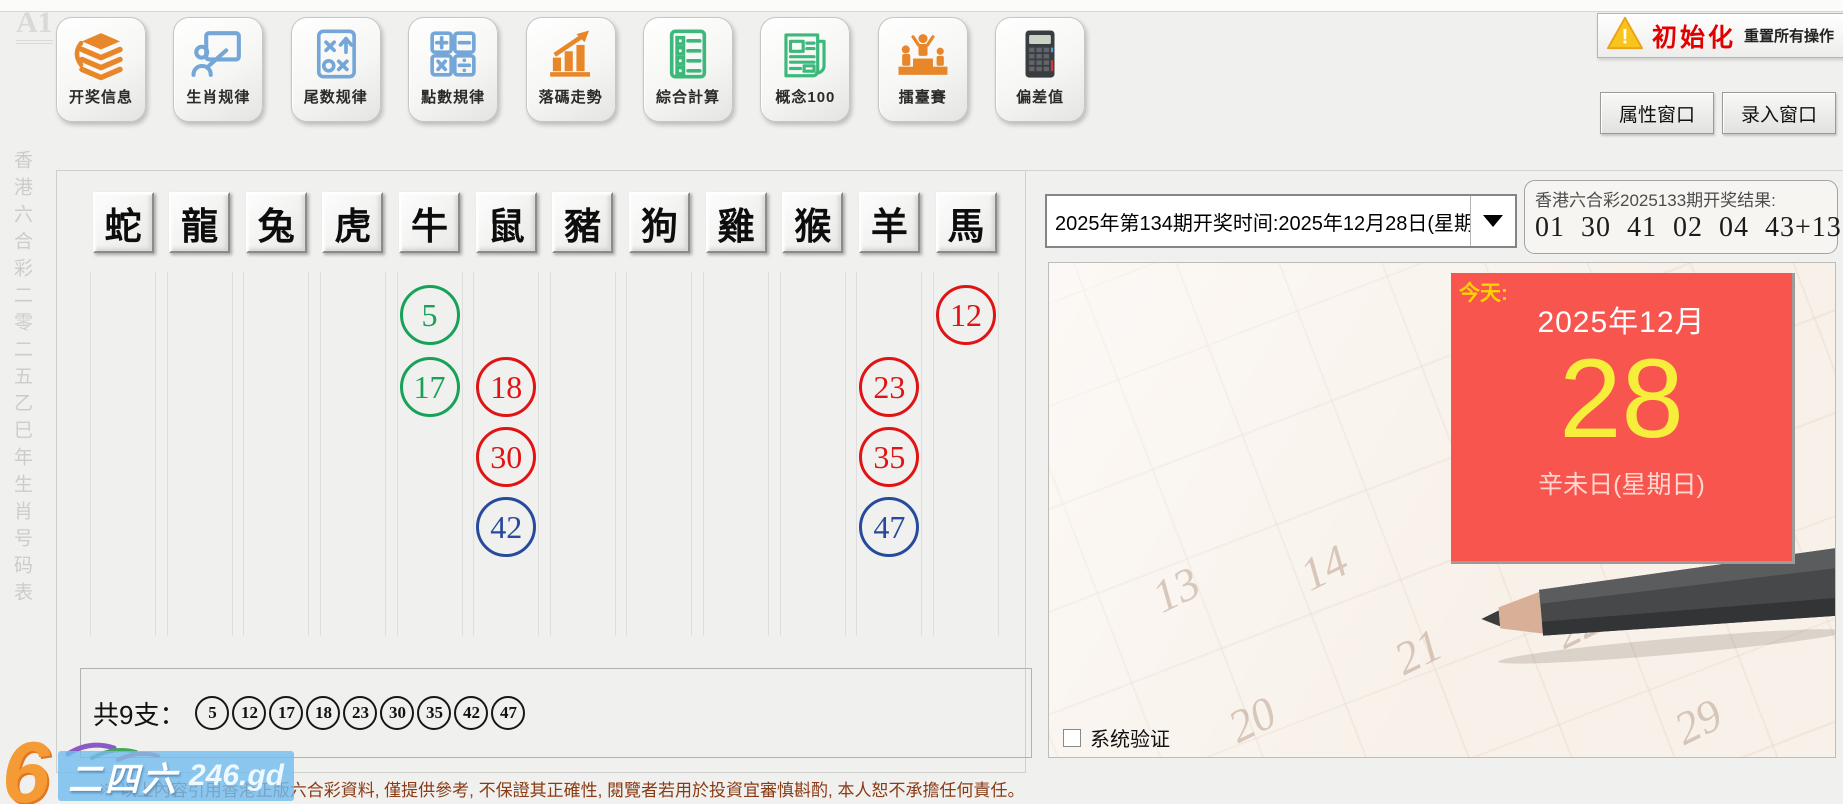 The height and width of the screenshot is (804, 1843). I want to click on toolbar-button: 落碼走勢, so click(570, 69).